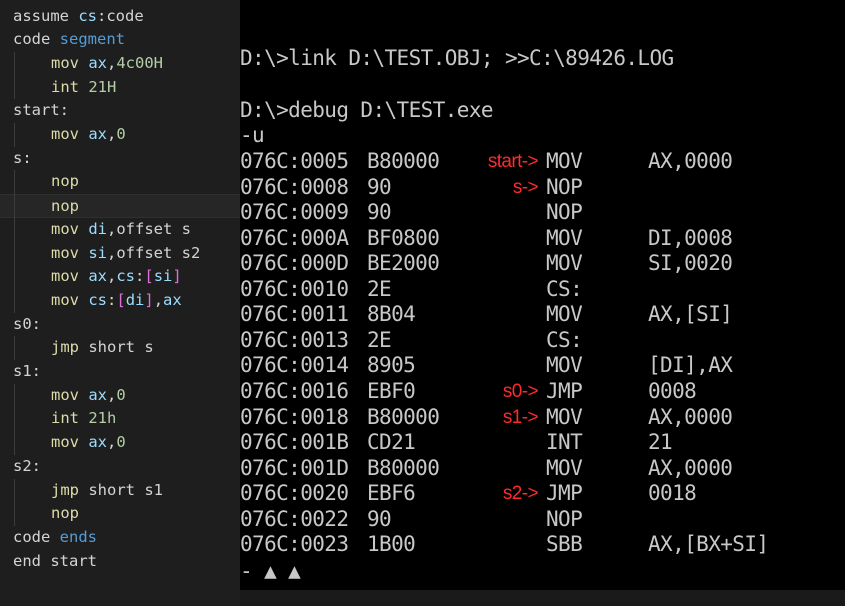  What do you see at coordinates (690, 365) in the screenshot?
I see `disasm-operands: [DI],AX` at bounding box center [690, 365].